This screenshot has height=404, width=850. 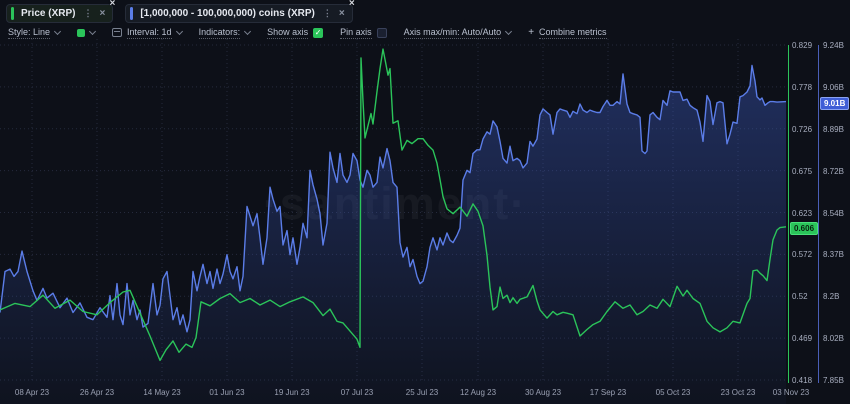 I want to click on plus-icon: +, so click(x=531, y=32).